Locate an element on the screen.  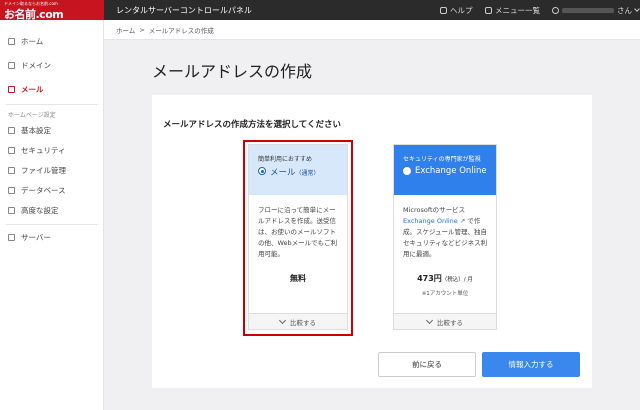
help-icon is located at coordinates (443, 10).